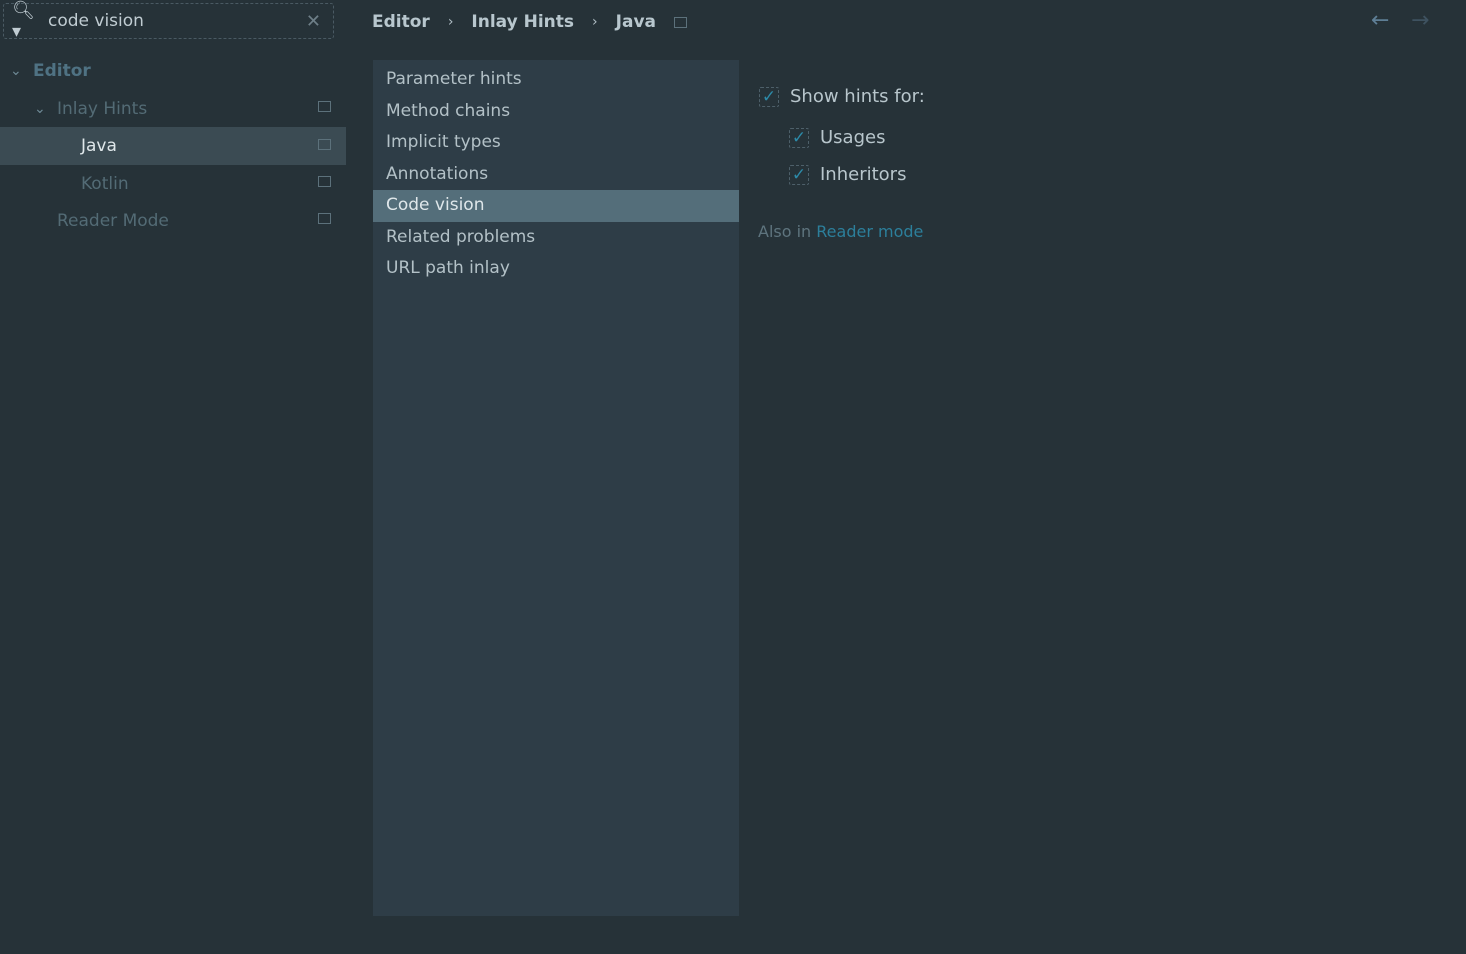 This screenshot has height=954, width=1466. I want to click on search-field: 🔍︎▾ ✕, so click(168, 21).